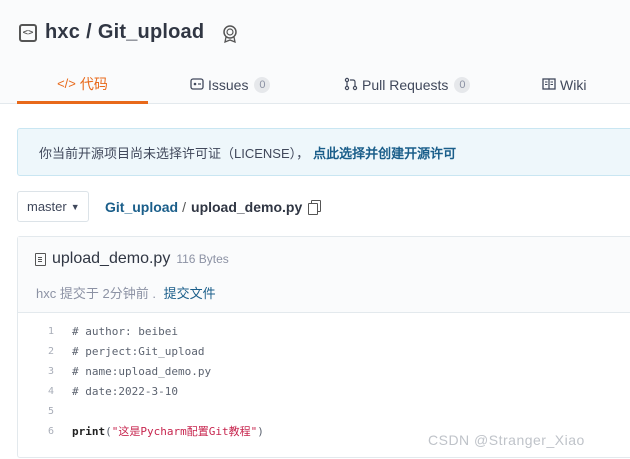  Describe the element at coordinates (125, 331) in the screenshot. I see `line-code: # author: beibei` at that location.